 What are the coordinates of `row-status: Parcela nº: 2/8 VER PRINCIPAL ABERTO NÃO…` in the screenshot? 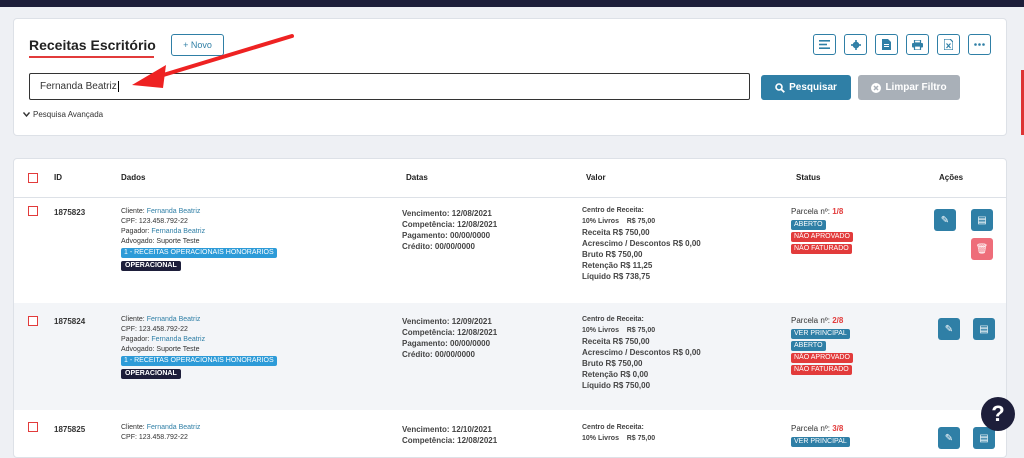 It's located at (822, 345).